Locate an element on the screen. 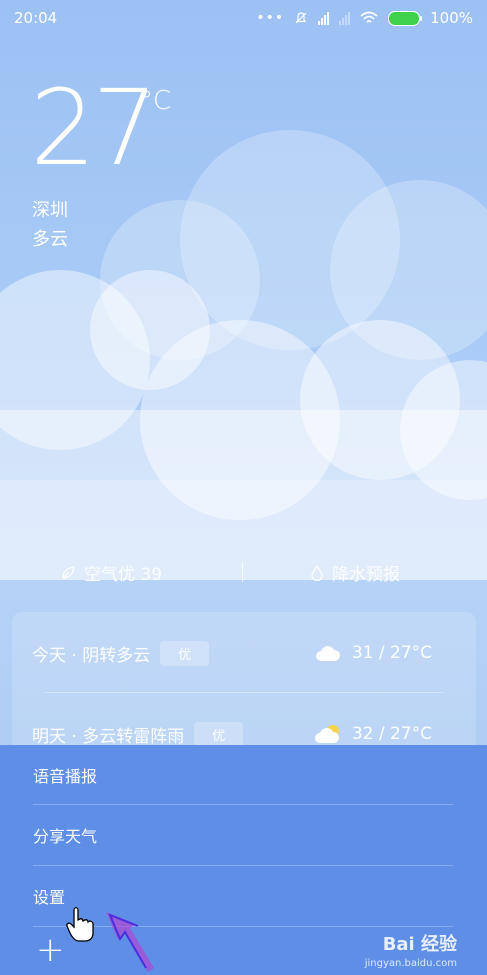 The height and width of the screenshot is (975, 487). forecast-day-label: 明天 · 多云转雷阵雨 is located at coordinates (108, 736).